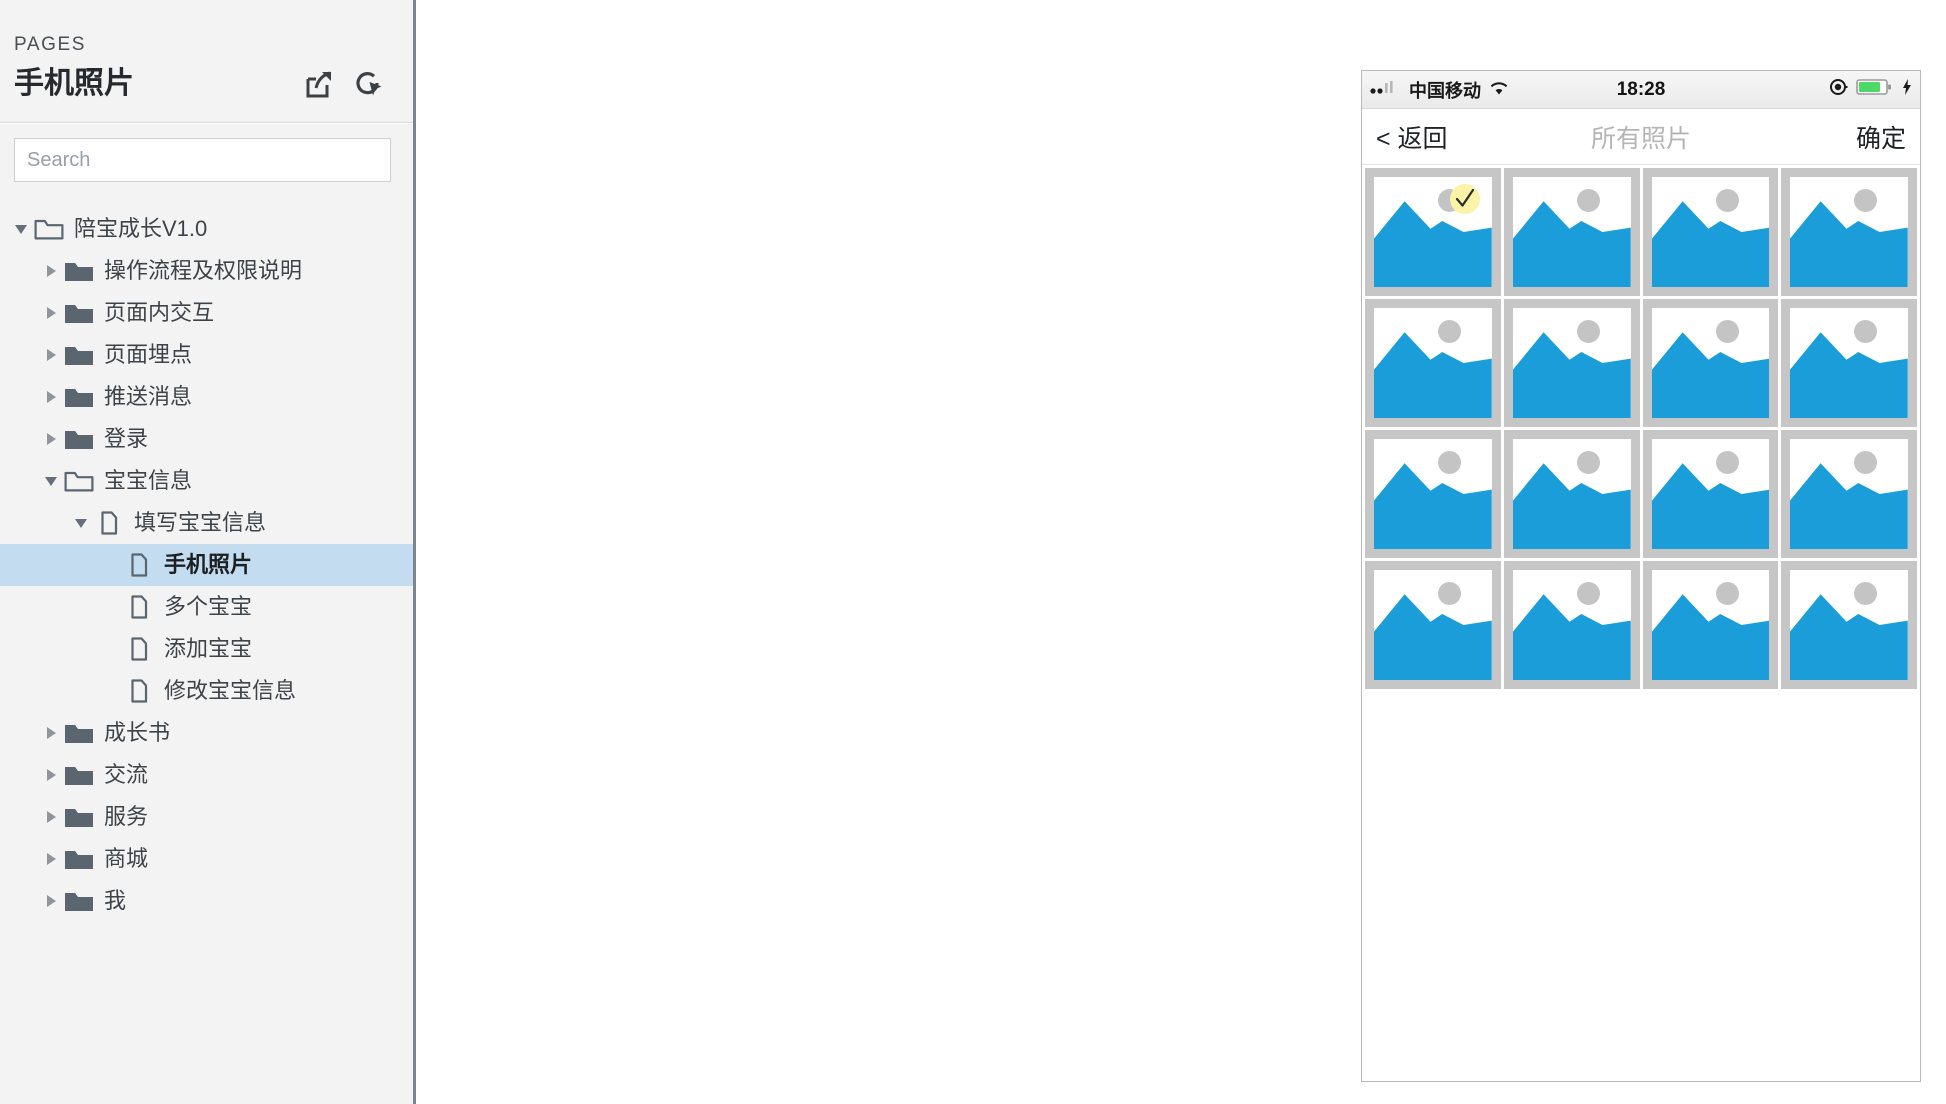 The height and width of the screenshot is (1104, 1946). I want to click on tree-item-8: 手机照片, so click(206, 565).